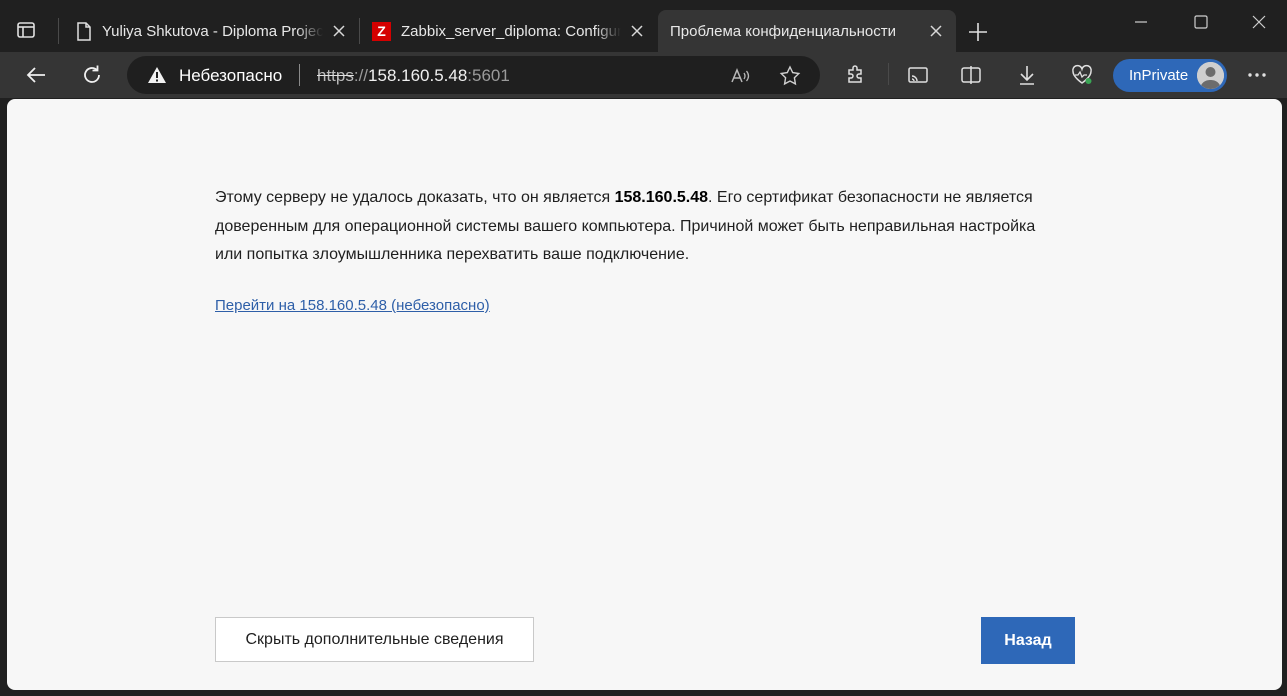  I want to click on url-text: https://158.160.5.48:5601, so click(413, 76).